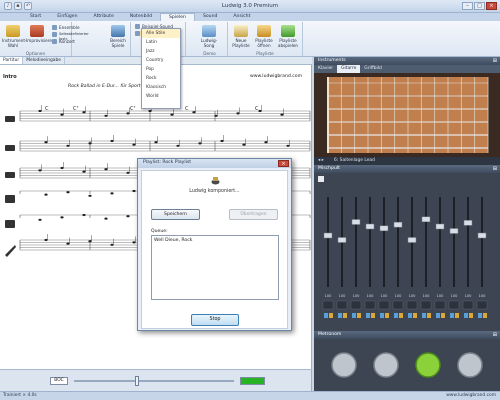 The height and width of the screenshot is (400, 500). What do you see at coordinates (250, 395) in the screenshot?
I see `status-bar: Trainiert × 4.0s www.ludwigbrand.com` at bounding box center [250, 395].